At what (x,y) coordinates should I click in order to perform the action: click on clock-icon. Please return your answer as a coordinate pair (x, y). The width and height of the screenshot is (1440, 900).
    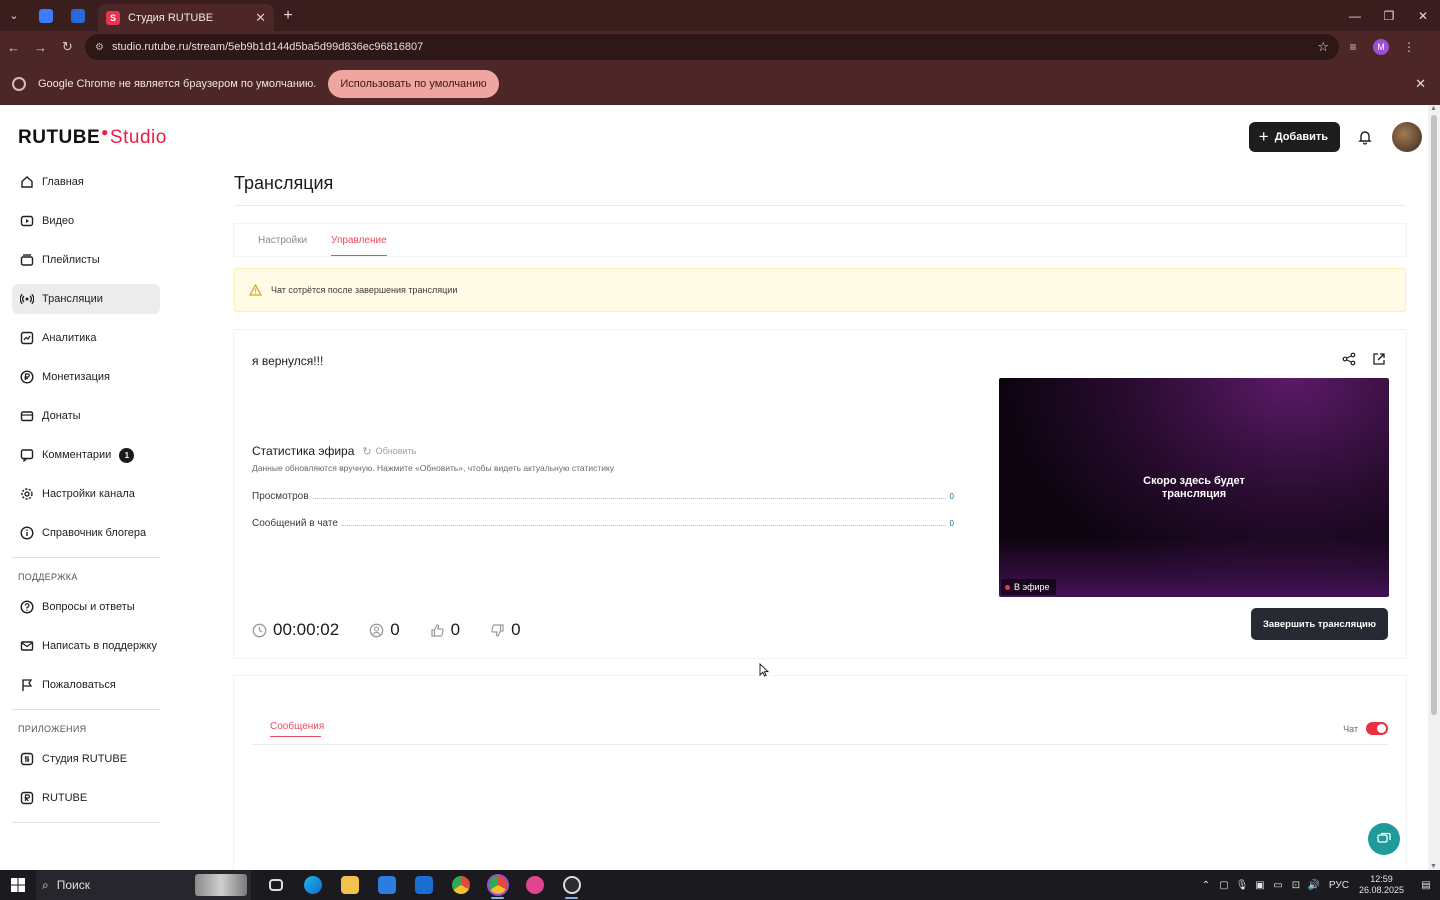
    Looking at the image, I should click on (259, 630).